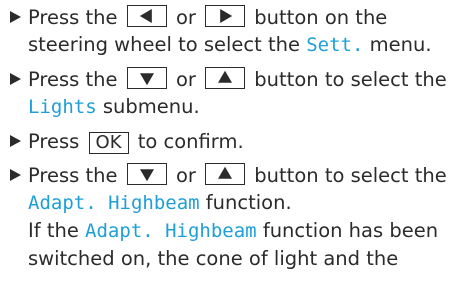 The width and height of the screenshot is (461, 292). I want to click on ok-key: OK, so click(108, 143).